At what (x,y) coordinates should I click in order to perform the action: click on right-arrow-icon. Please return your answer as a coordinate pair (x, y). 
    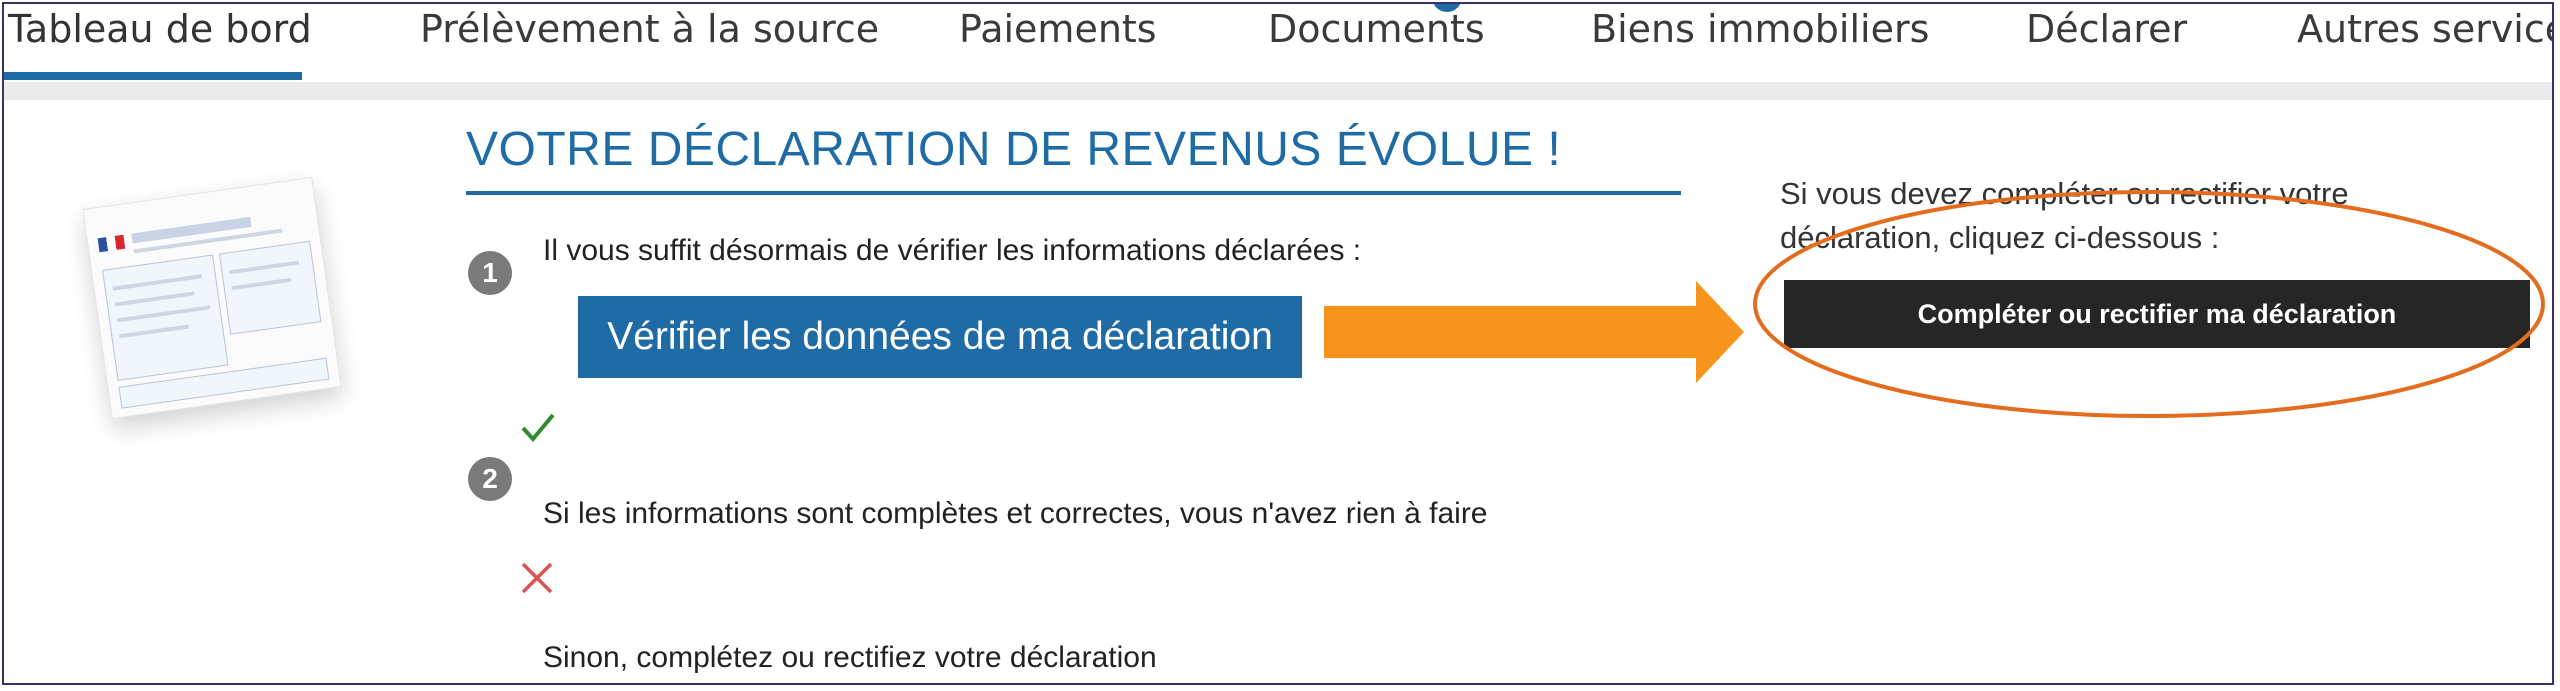
    Looking at the image, I should click on (1534, 332).